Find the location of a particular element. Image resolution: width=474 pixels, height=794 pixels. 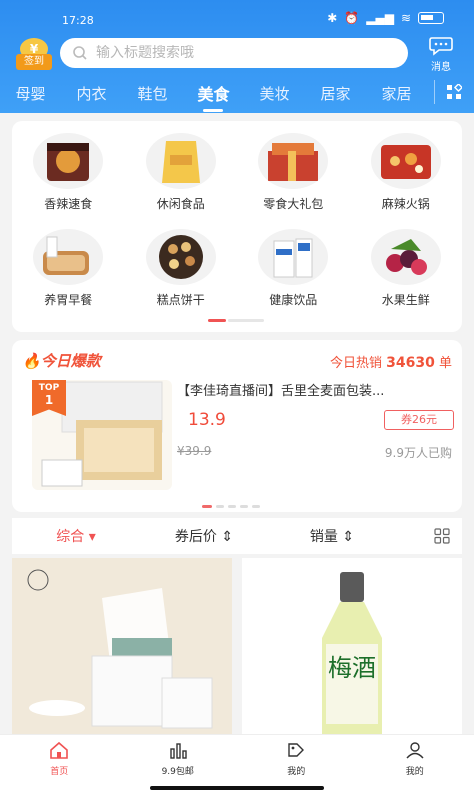

search-input is located at coordinates (241, 53).